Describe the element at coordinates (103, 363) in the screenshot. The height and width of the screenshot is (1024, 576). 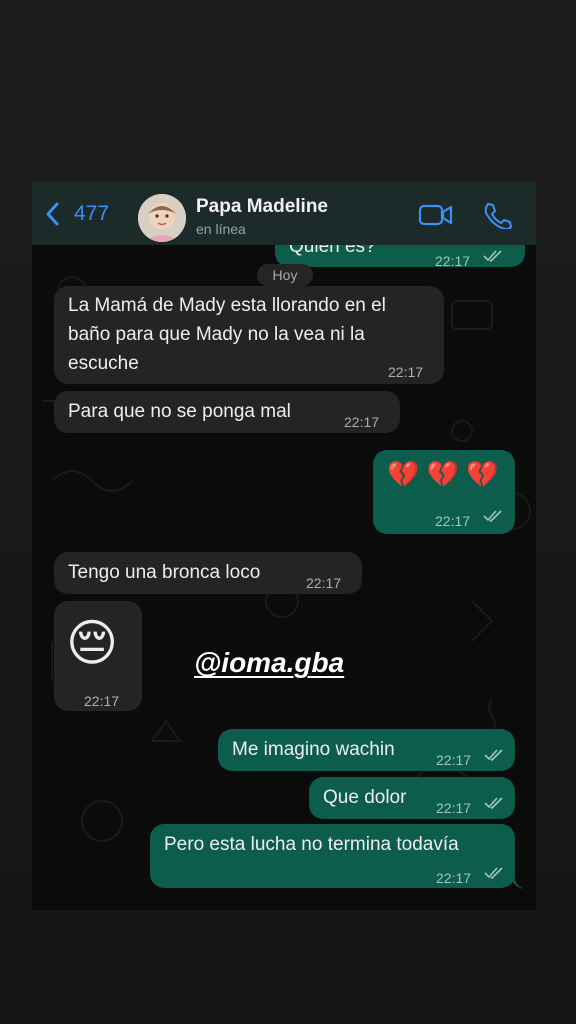
I see `message-line: escuche` at that location.